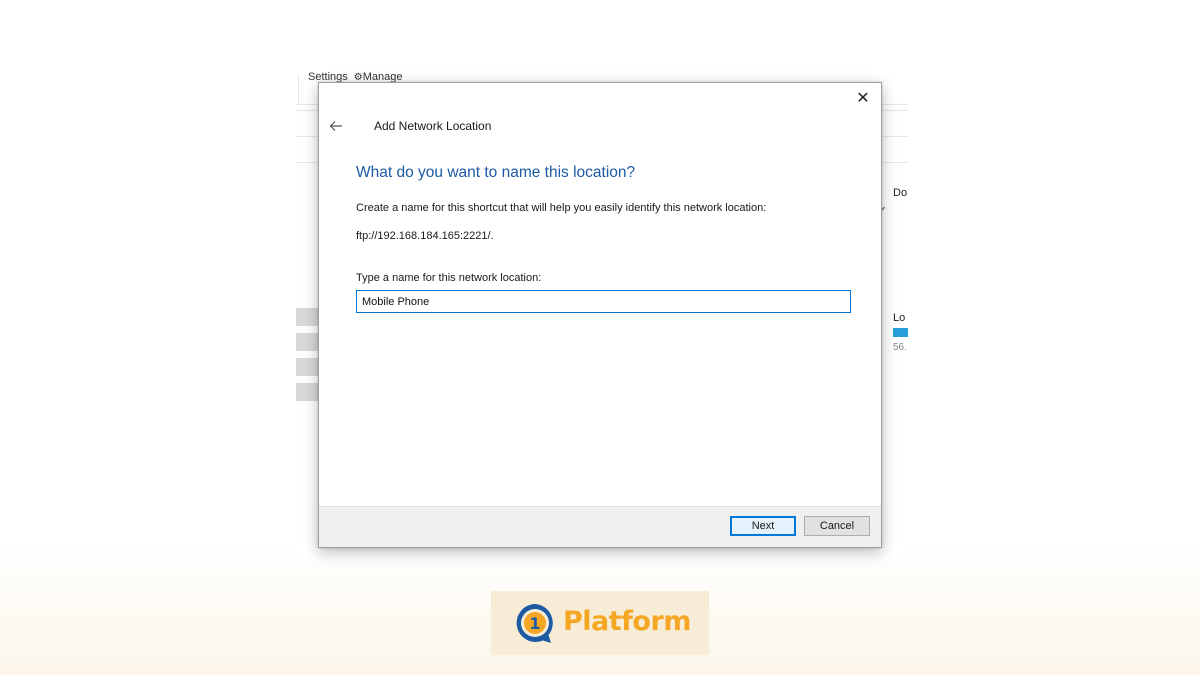  I want to click on logo-text: Platform, so click(627, 621).